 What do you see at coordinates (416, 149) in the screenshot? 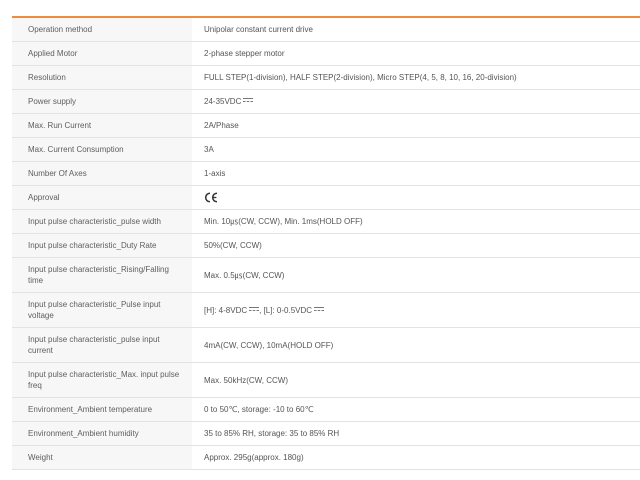
I see `spec-value: 3A` at bounding box center [416, 149].